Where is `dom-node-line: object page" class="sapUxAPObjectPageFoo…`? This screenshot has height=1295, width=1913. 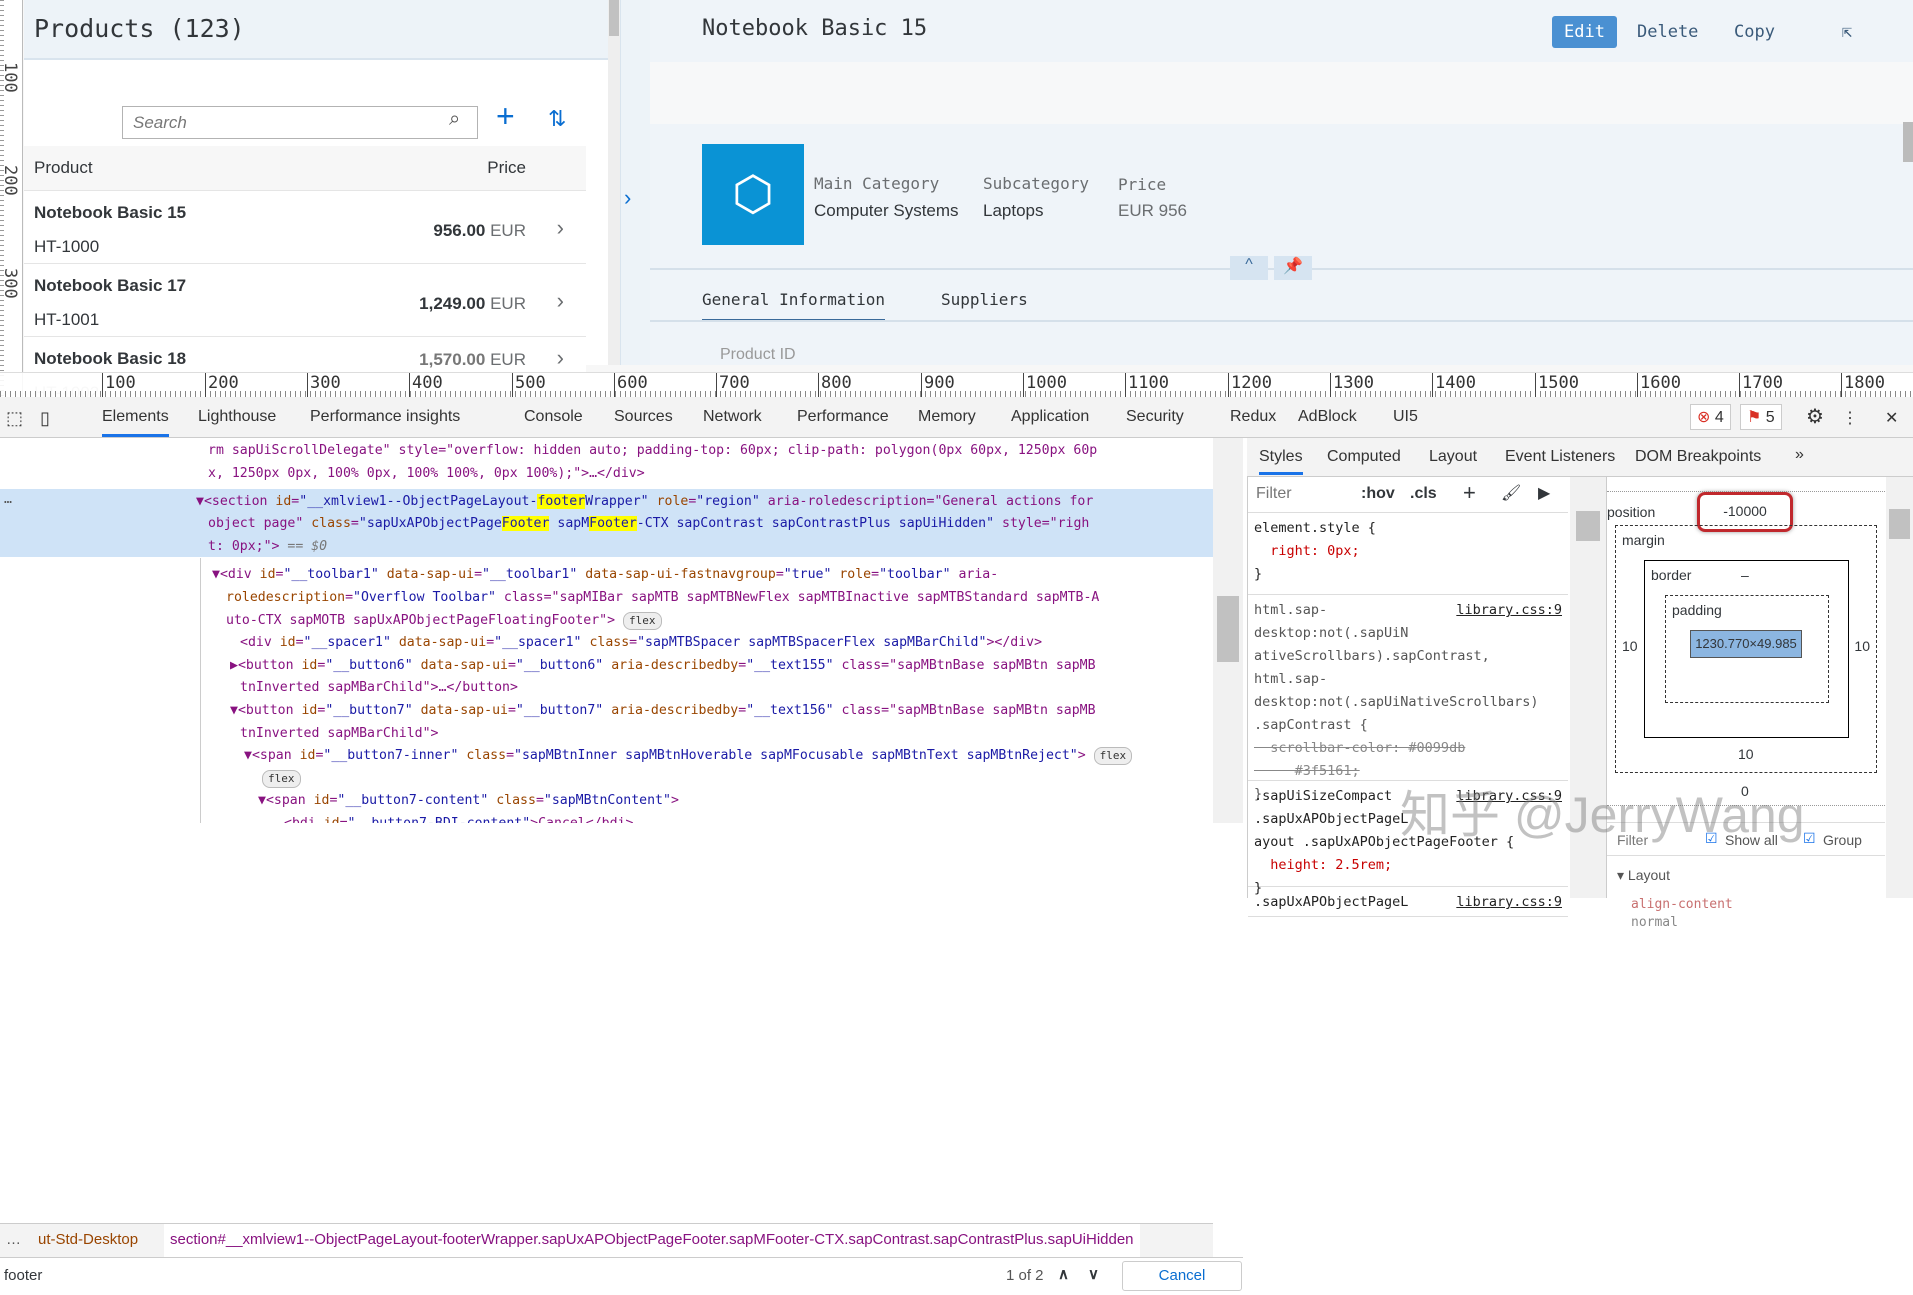 dom-node-line: object page" class="sapUxAPObjectPageFoo… is located at coordinates (648, 524).